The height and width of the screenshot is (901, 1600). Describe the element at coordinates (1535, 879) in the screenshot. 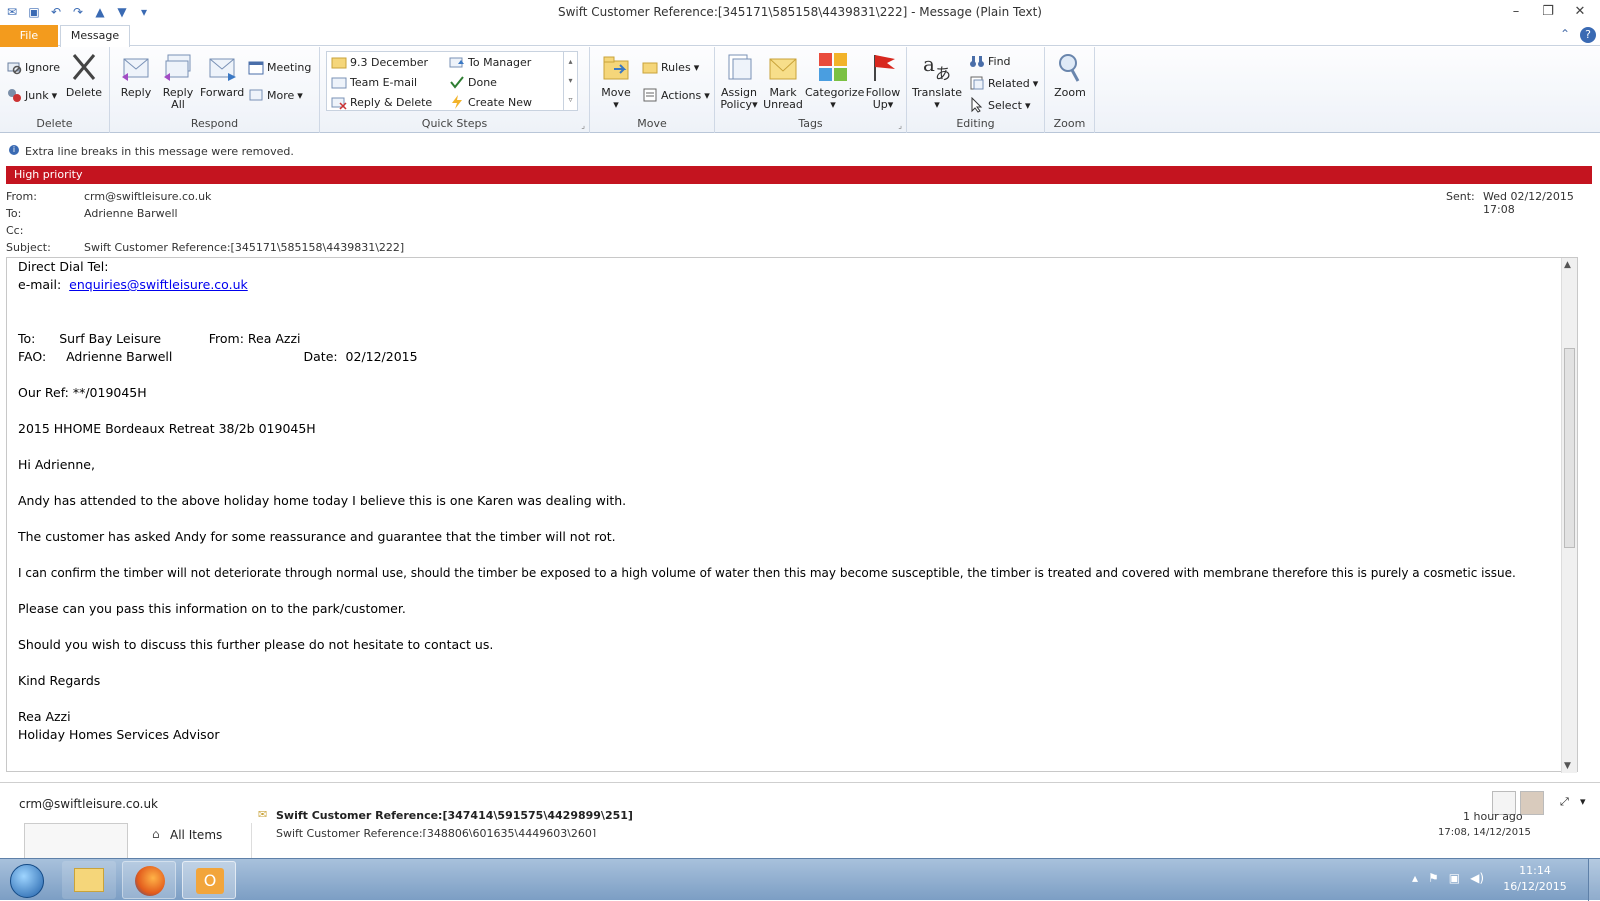

I see `clock: 11:14 16/12/2015` at that location.